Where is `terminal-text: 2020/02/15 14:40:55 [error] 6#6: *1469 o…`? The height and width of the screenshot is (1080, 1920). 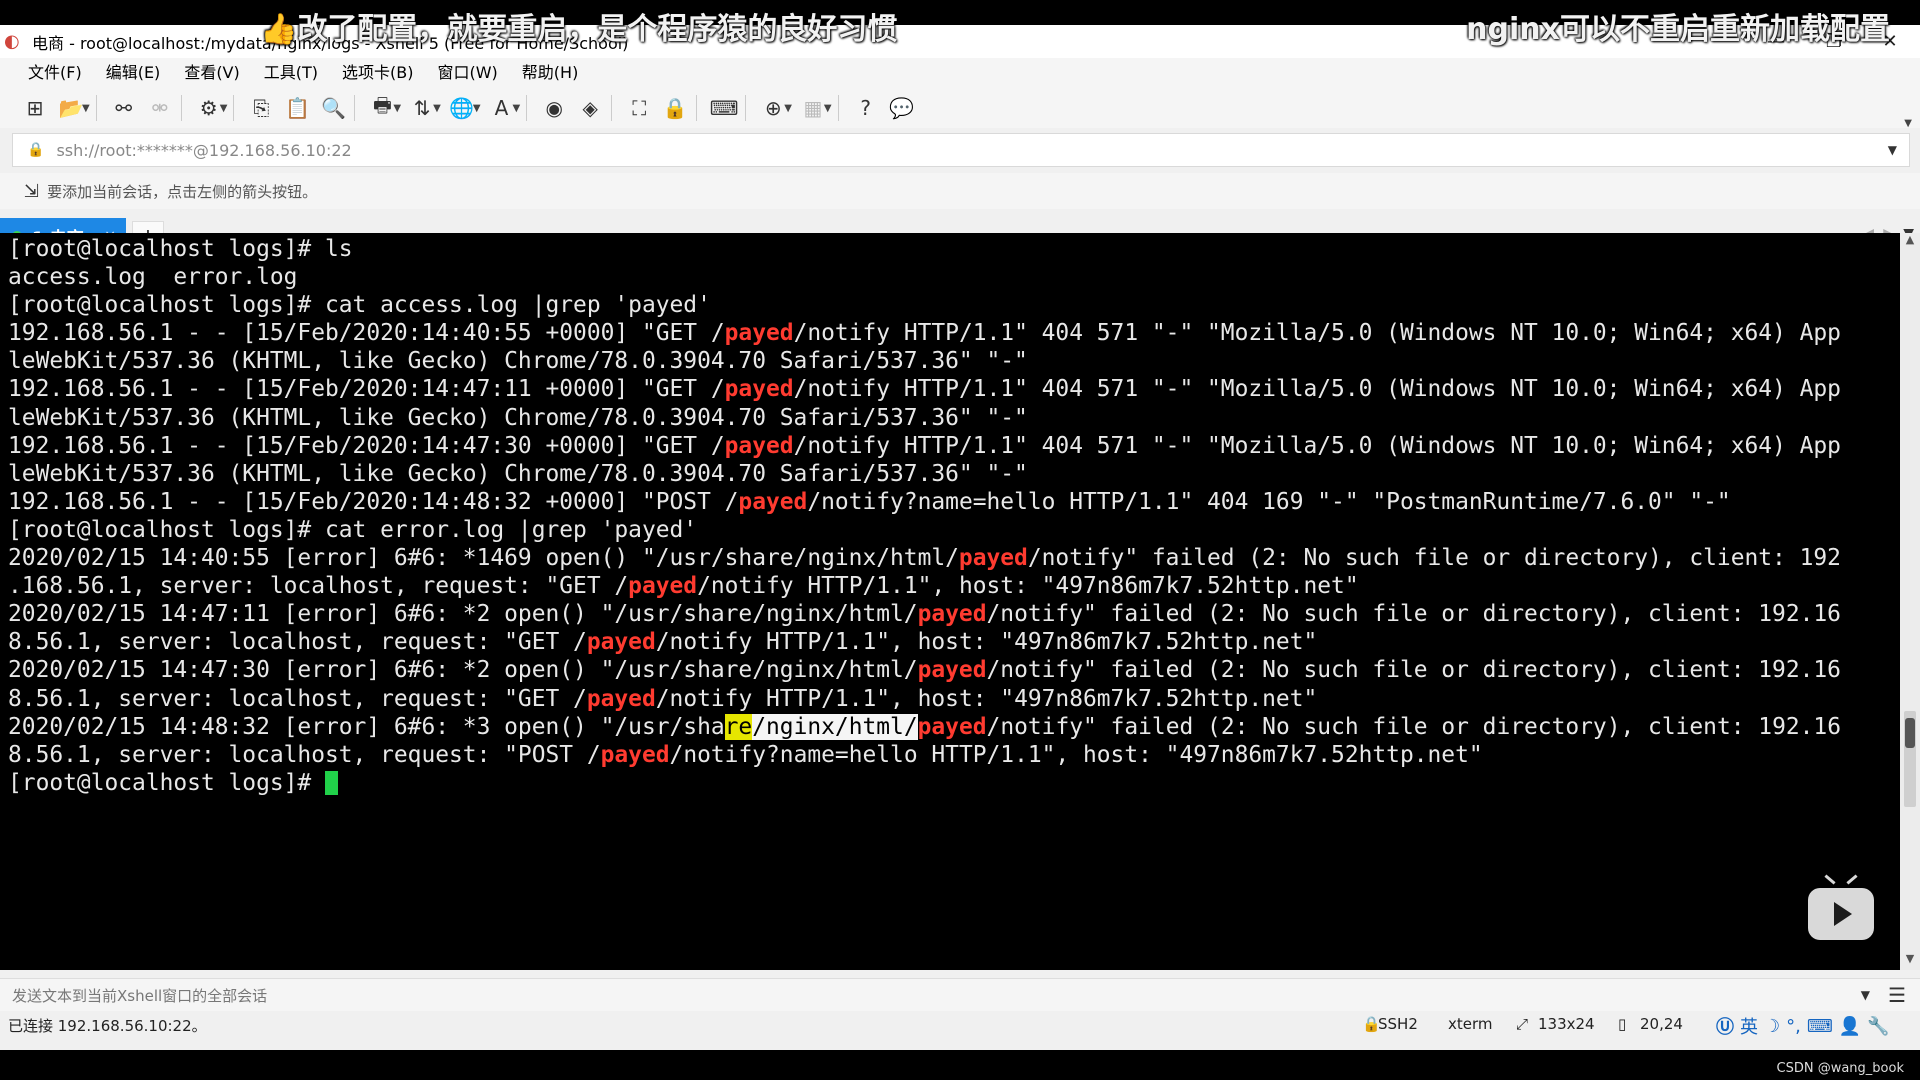
terminal-text: 2020/02/15 14:40:55 [error] 6#6: *1469 o… is located at coordinates (483, 558).